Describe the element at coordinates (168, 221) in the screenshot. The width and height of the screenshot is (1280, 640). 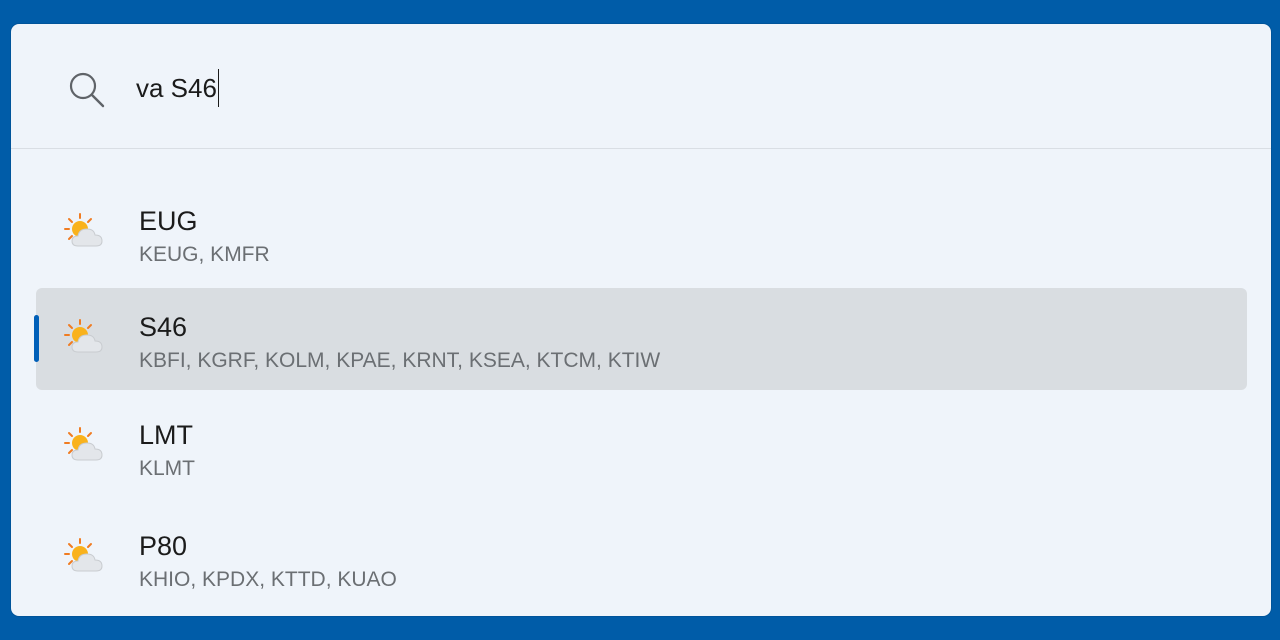
I see `result-title: EUG` at that location.